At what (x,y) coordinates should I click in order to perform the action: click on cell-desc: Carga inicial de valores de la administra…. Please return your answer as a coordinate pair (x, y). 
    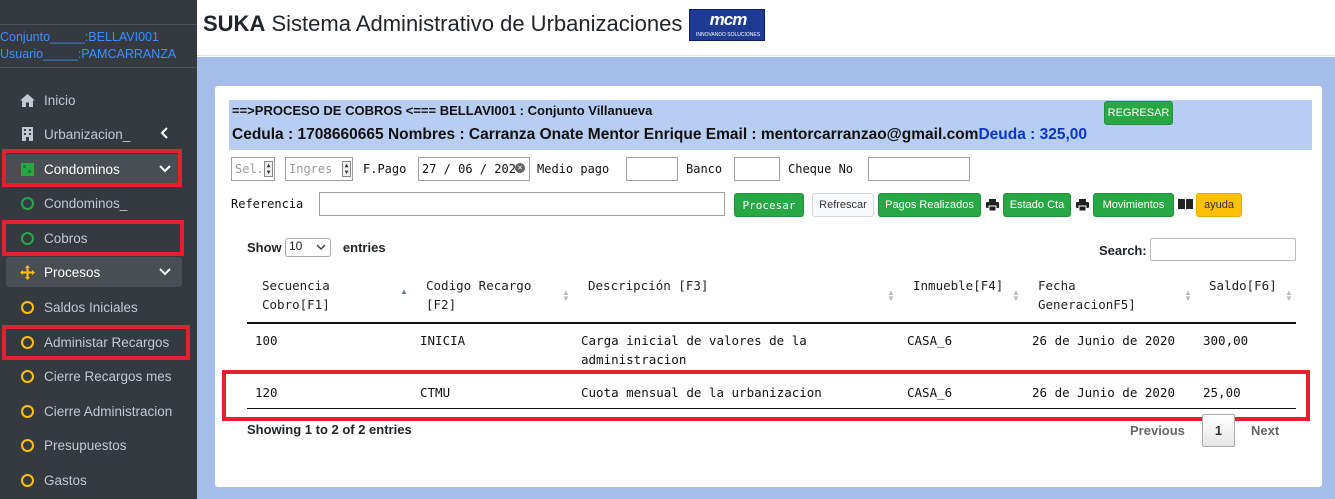
    Looking at the image, I should click on (694, 350).